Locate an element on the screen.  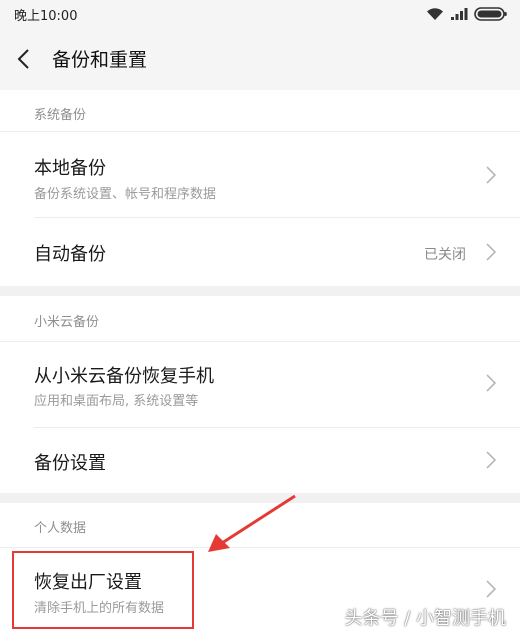
backup-settings-item: 备份设置 is located at coordinates (260, 460).